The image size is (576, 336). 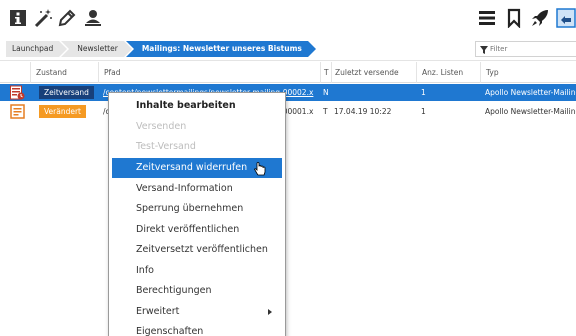 I want to click on publish-icon, so click(x=566, y=18).